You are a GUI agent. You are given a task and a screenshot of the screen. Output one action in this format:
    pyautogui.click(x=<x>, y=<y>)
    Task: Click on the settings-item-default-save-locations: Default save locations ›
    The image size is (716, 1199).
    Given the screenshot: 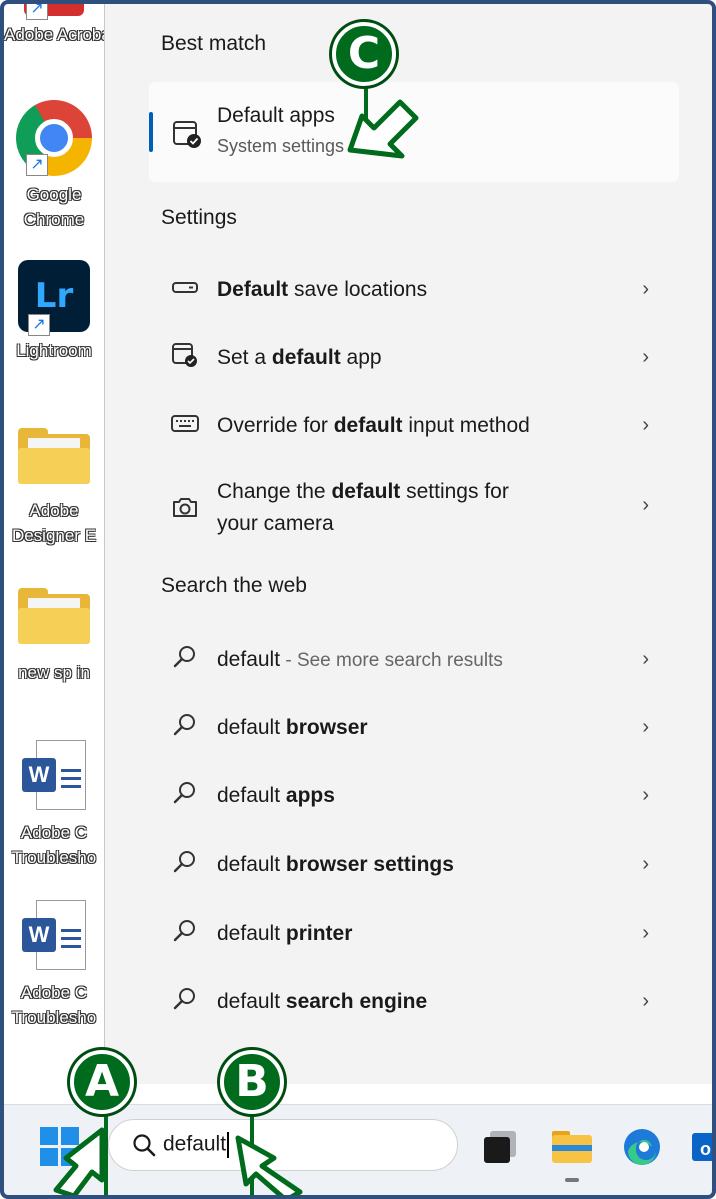 What is the action you would take?
    pyautogui.click(x=414, y=286)
    